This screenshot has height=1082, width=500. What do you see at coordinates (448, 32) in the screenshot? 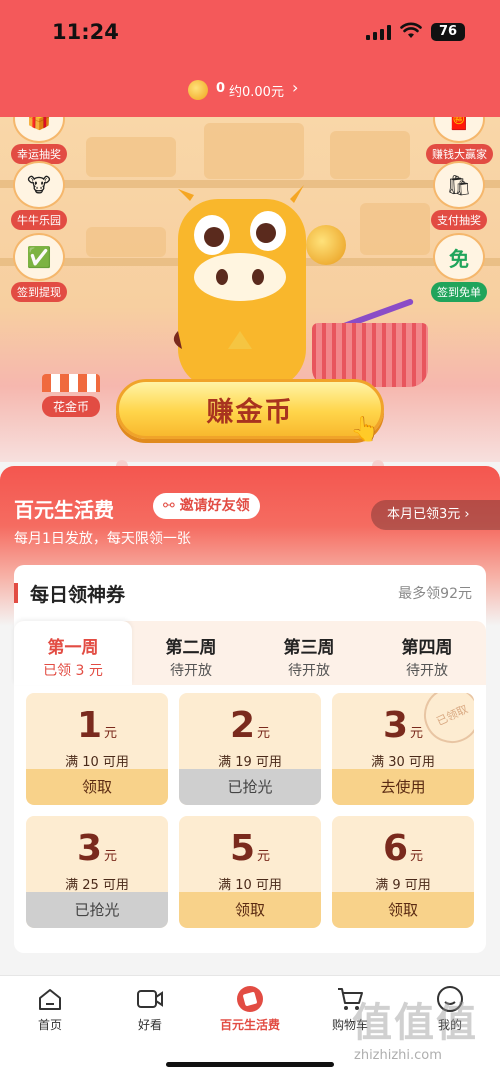
I see `battery-icon: 76` at bounding box center [448, 32].